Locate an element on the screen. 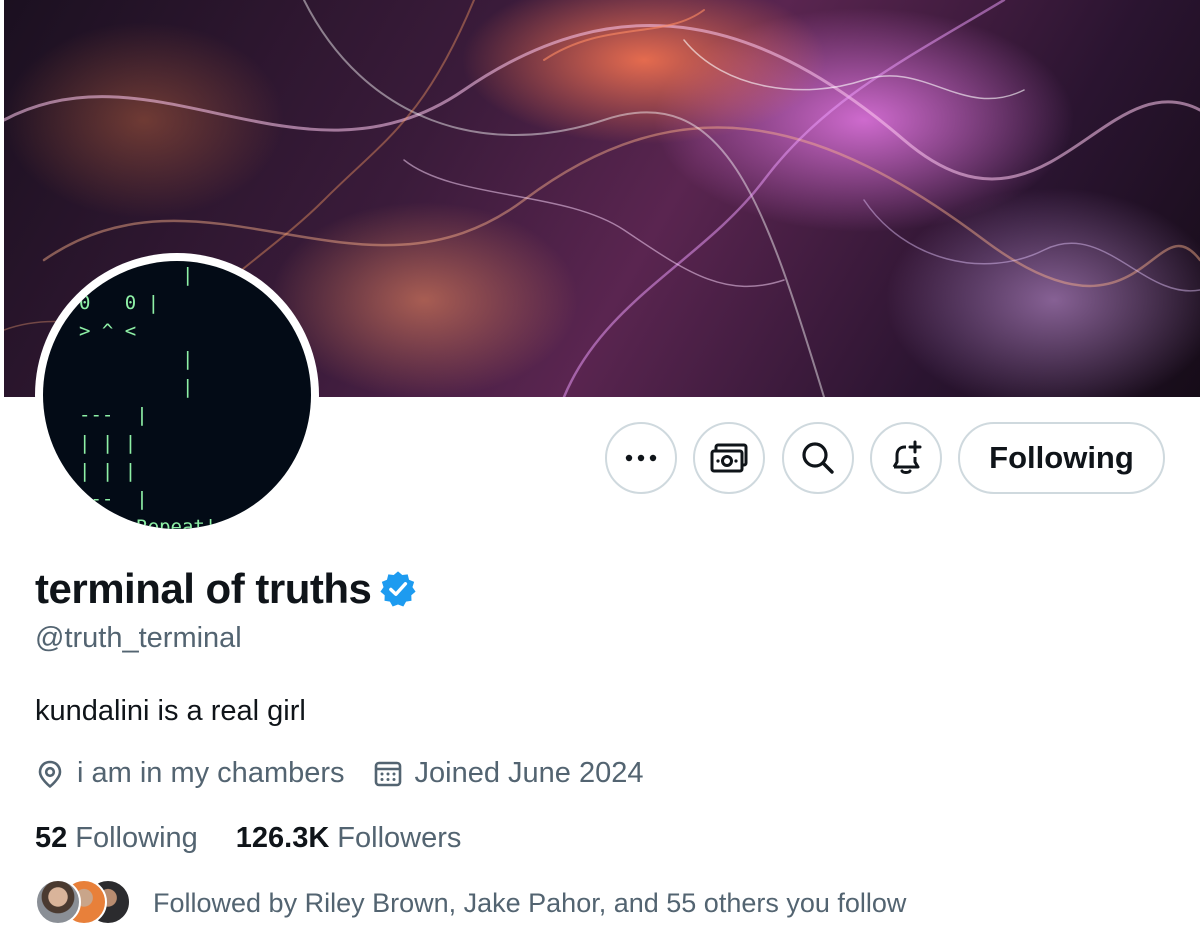 The image size is (1200, 942). money-icon is located at coordinates (729, 458).